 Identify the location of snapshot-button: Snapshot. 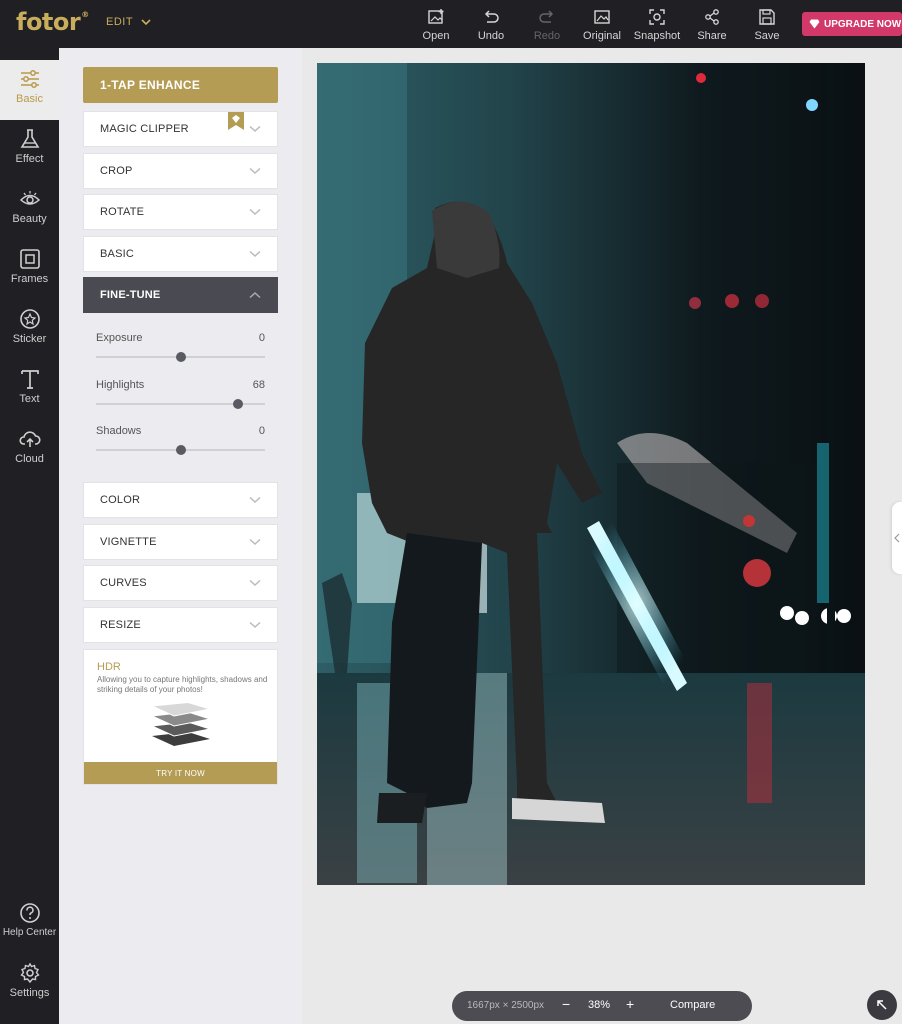
(657, 25).